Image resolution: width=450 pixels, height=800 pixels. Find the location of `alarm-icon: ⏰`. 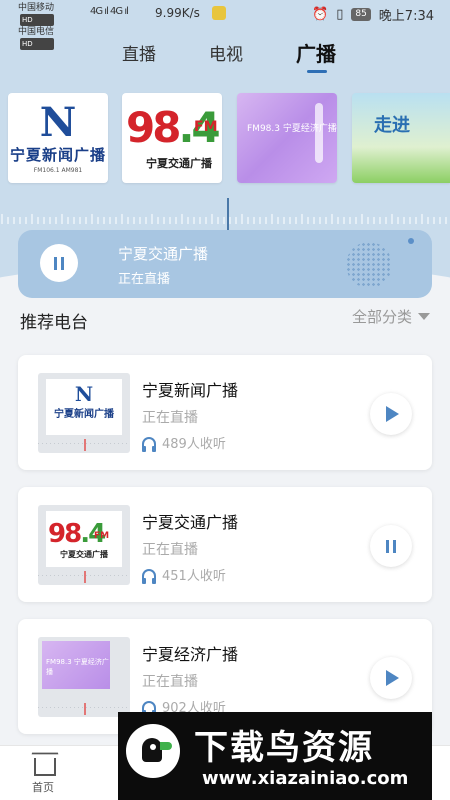

alarm-icon: ⏰ is located at coordinates (320, 14).